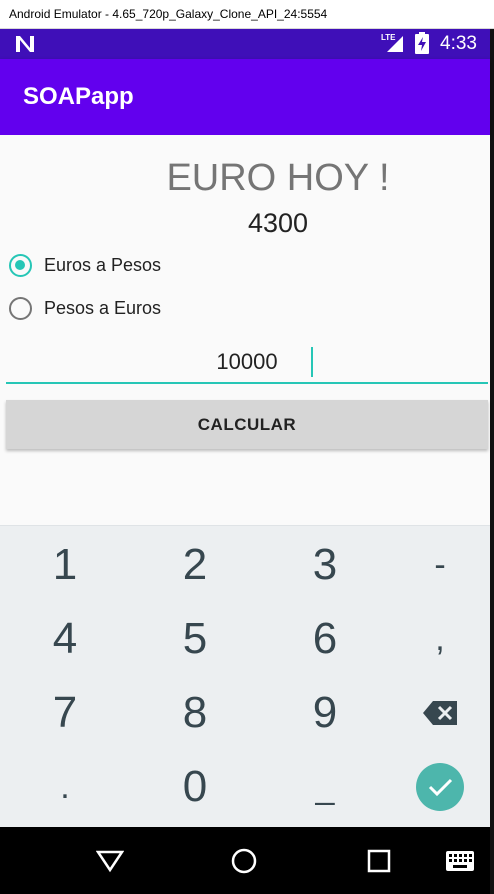 Image resolution: width=494 pixels, height=894 pixels. I want to click on key-comma: ,, so click(437, 639).